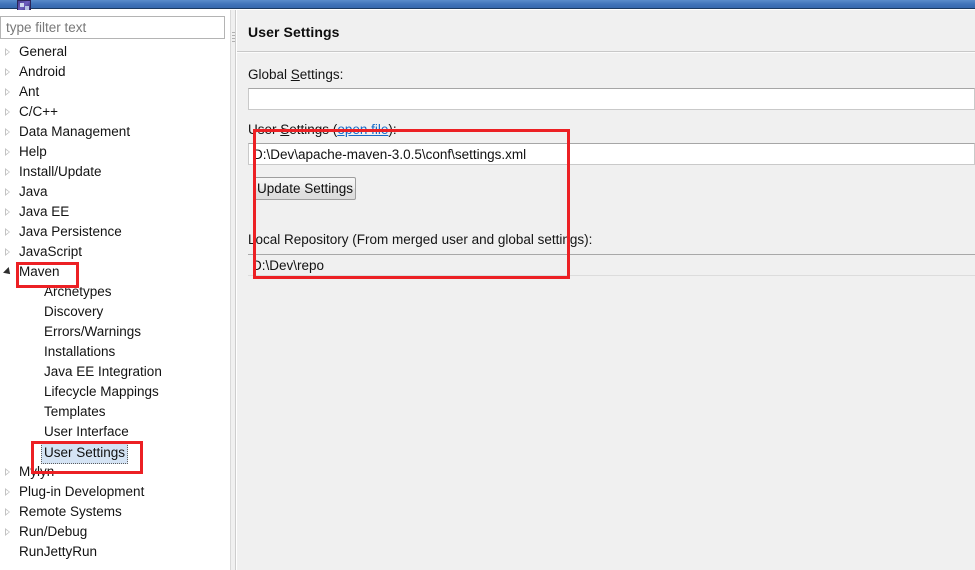  What do you see at coordinates (60, 171) in the screenshot?
I see `tree-item-label: Install/Update` at bounding box center [60, 171].